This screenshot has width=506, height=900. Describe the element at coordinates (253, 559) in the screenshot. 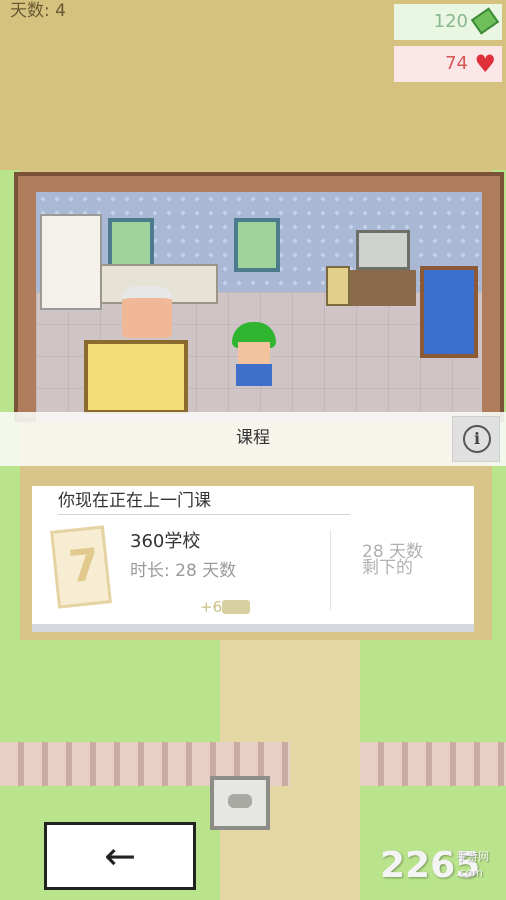

I see `course-card: 你现在正在上一门课 7 360学校 时长: 28 天数 +6 28 天数 剩下的` at that location.